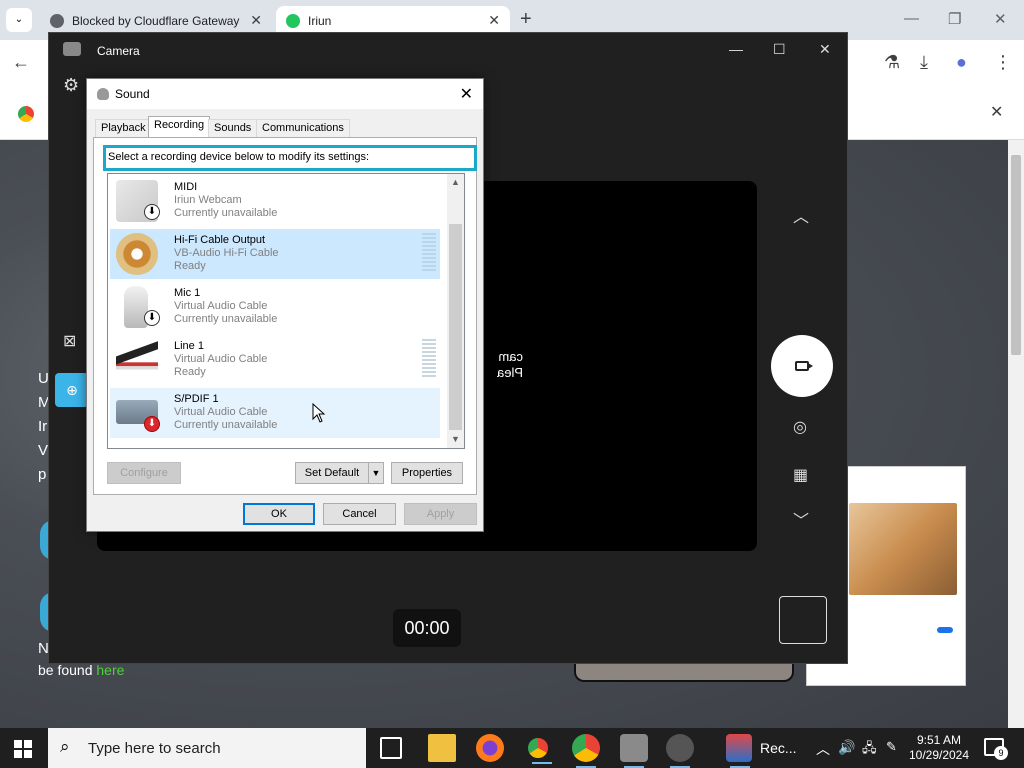  What do you see at coordinates (455, 439) in the screenshot?
I see `scroll-down-icon: ▼` at bounding box center [455, 439].